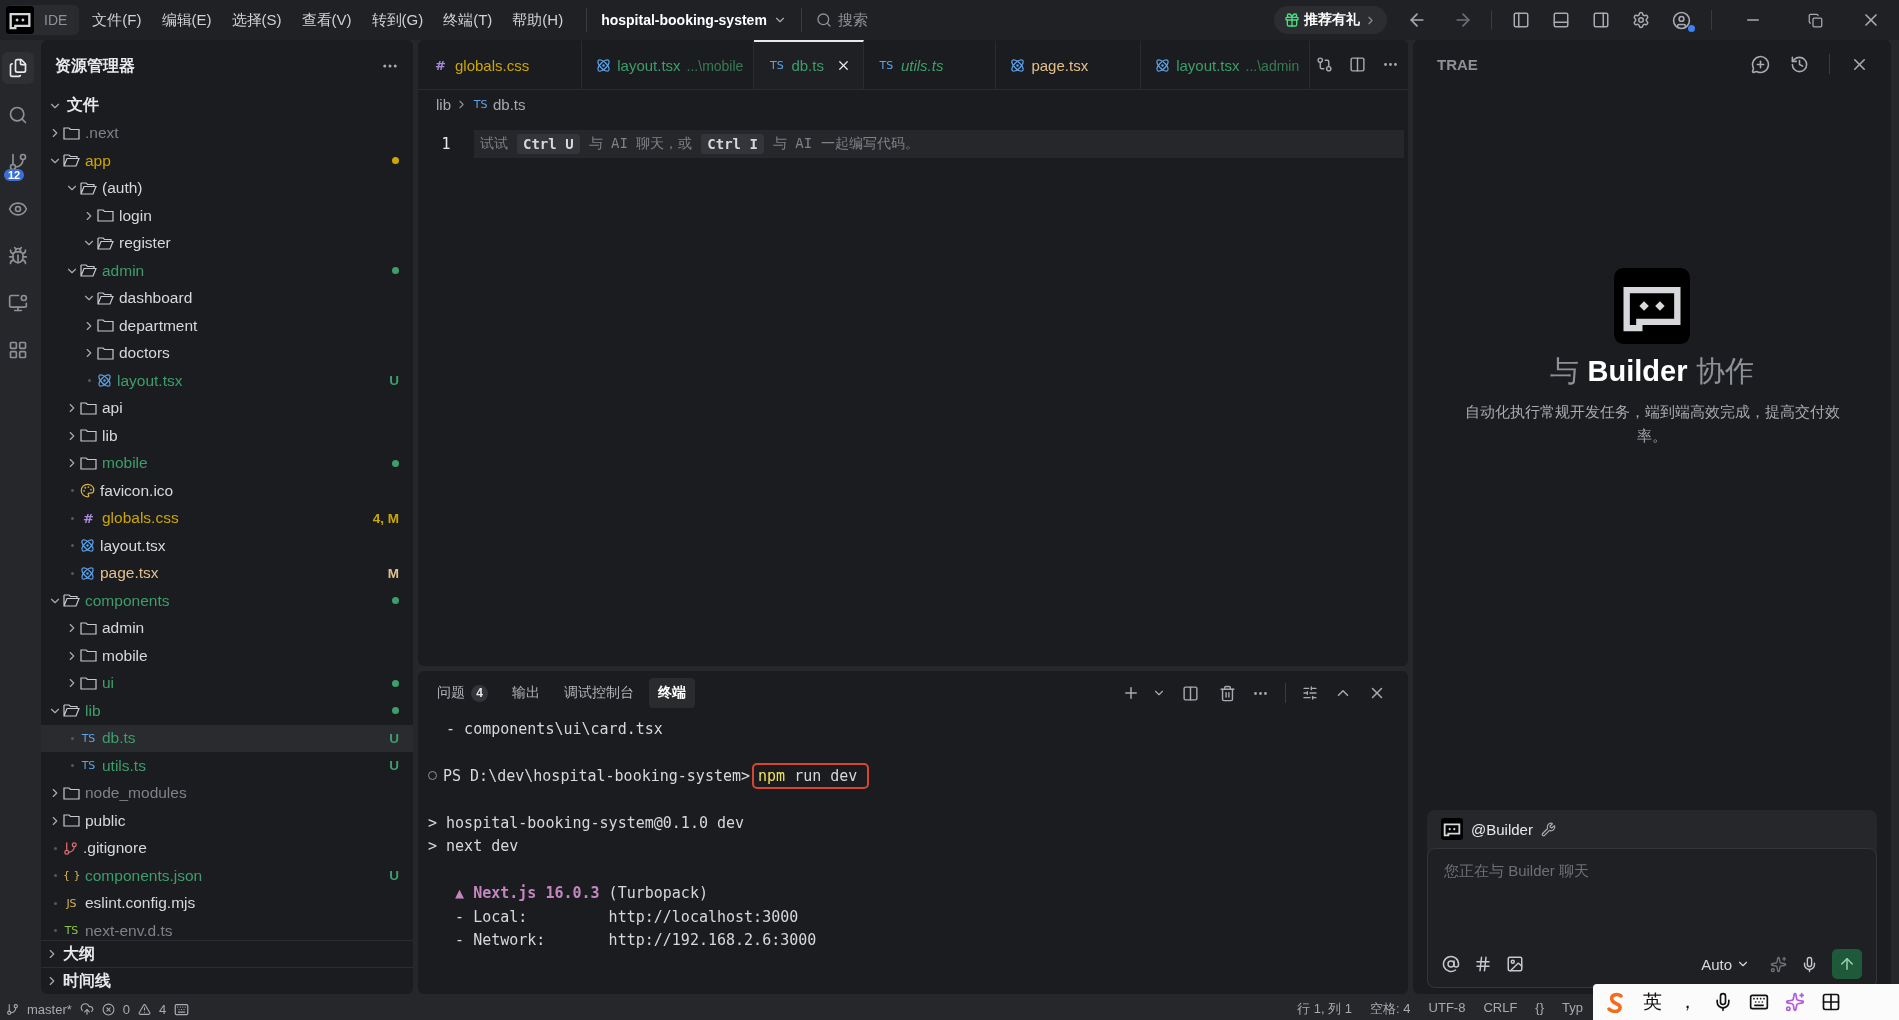 The image size is (1899, 1020). What do you see at coordinates (1131, 693) in the screenshot?
I see `add-icon` at bounding box center [1131, 693].